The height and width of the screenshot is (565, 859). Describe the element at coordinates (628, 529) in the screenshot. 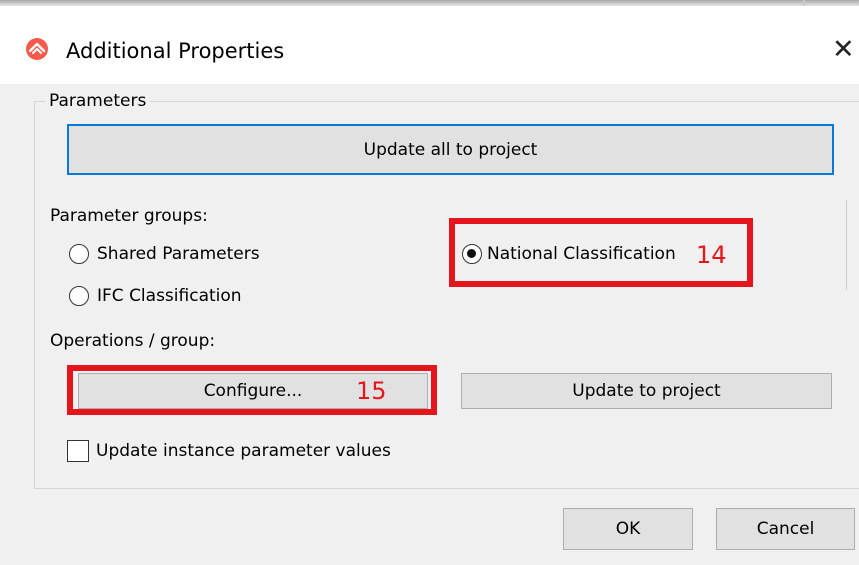

I see `ok-button: OK` at that location.